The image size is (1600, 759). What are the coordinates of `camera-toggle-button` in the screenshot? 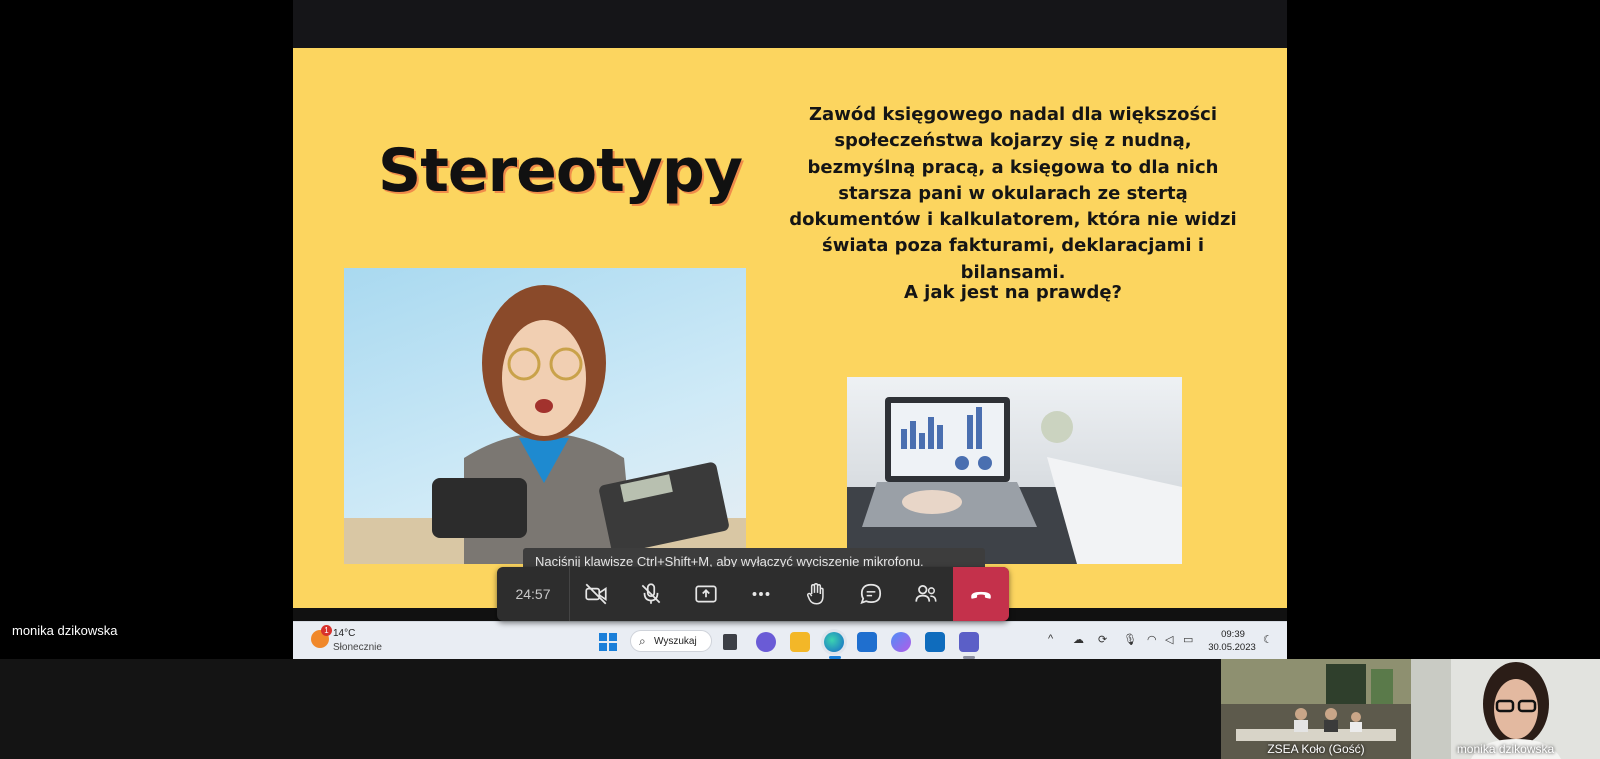 It's located at (596, 594).